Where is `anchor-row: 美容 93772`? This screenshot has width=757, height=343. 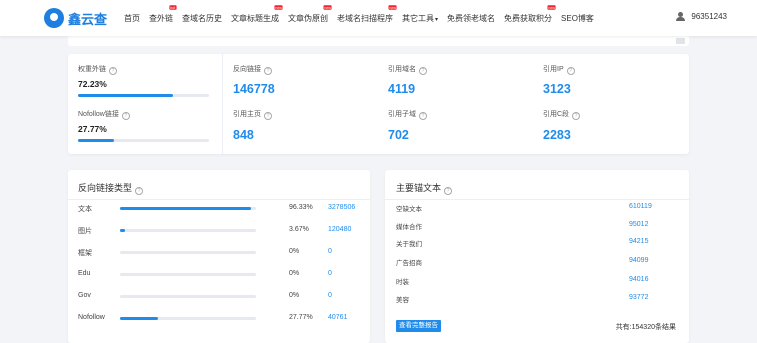
anchor-row: 美容 93772 is located at coordinates (537, 300).